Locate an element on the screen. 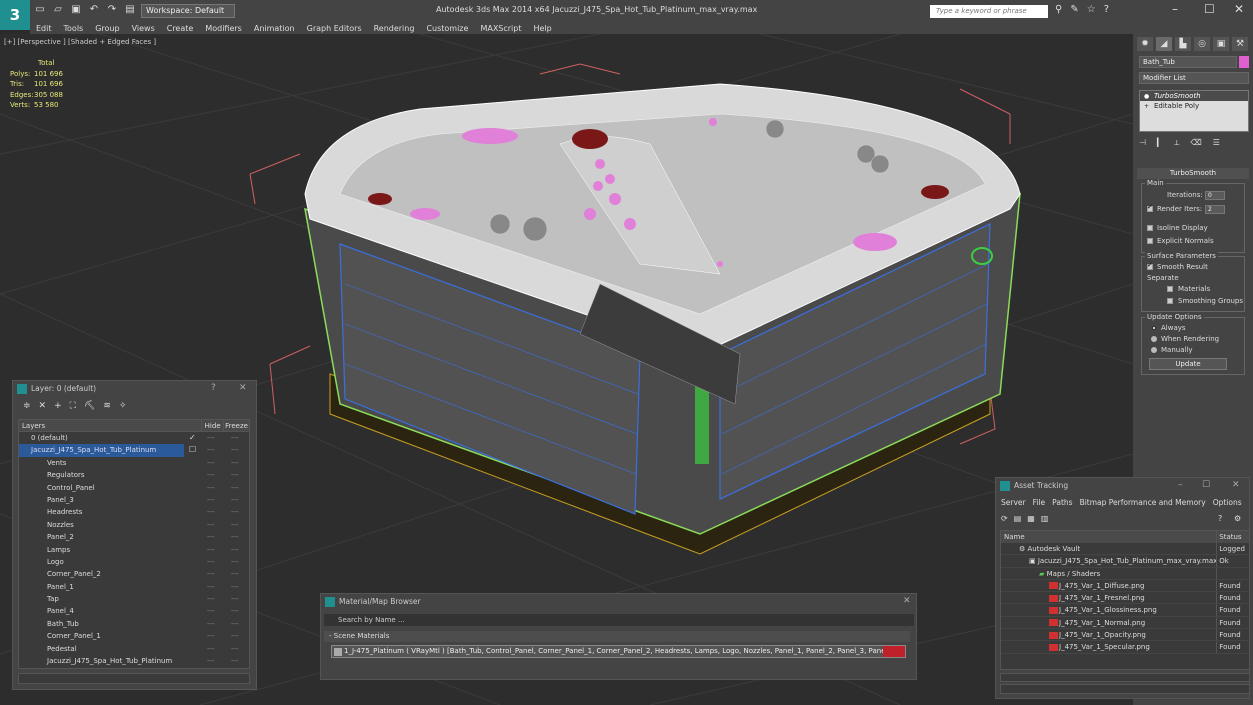  layers-column-header: Layers is located at coordinates (110, 425).